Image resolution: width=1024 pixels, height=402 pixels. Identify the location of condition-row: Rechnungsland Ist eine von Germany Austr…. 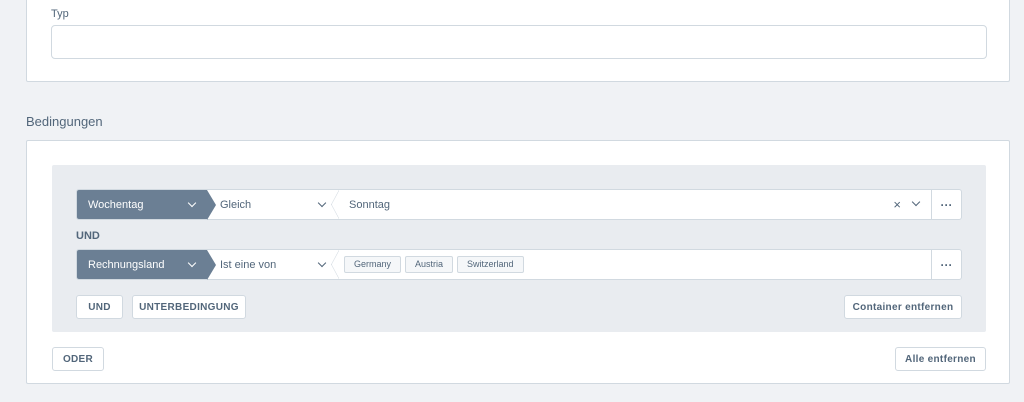
(519, 264).